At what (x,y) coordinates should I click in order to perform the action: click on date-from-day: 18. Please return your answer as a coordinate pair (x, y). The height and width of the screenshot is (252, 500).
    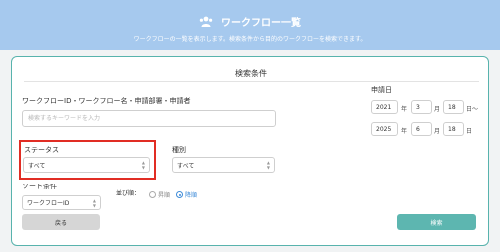
    Looking at the image, I should click on (453, 107).